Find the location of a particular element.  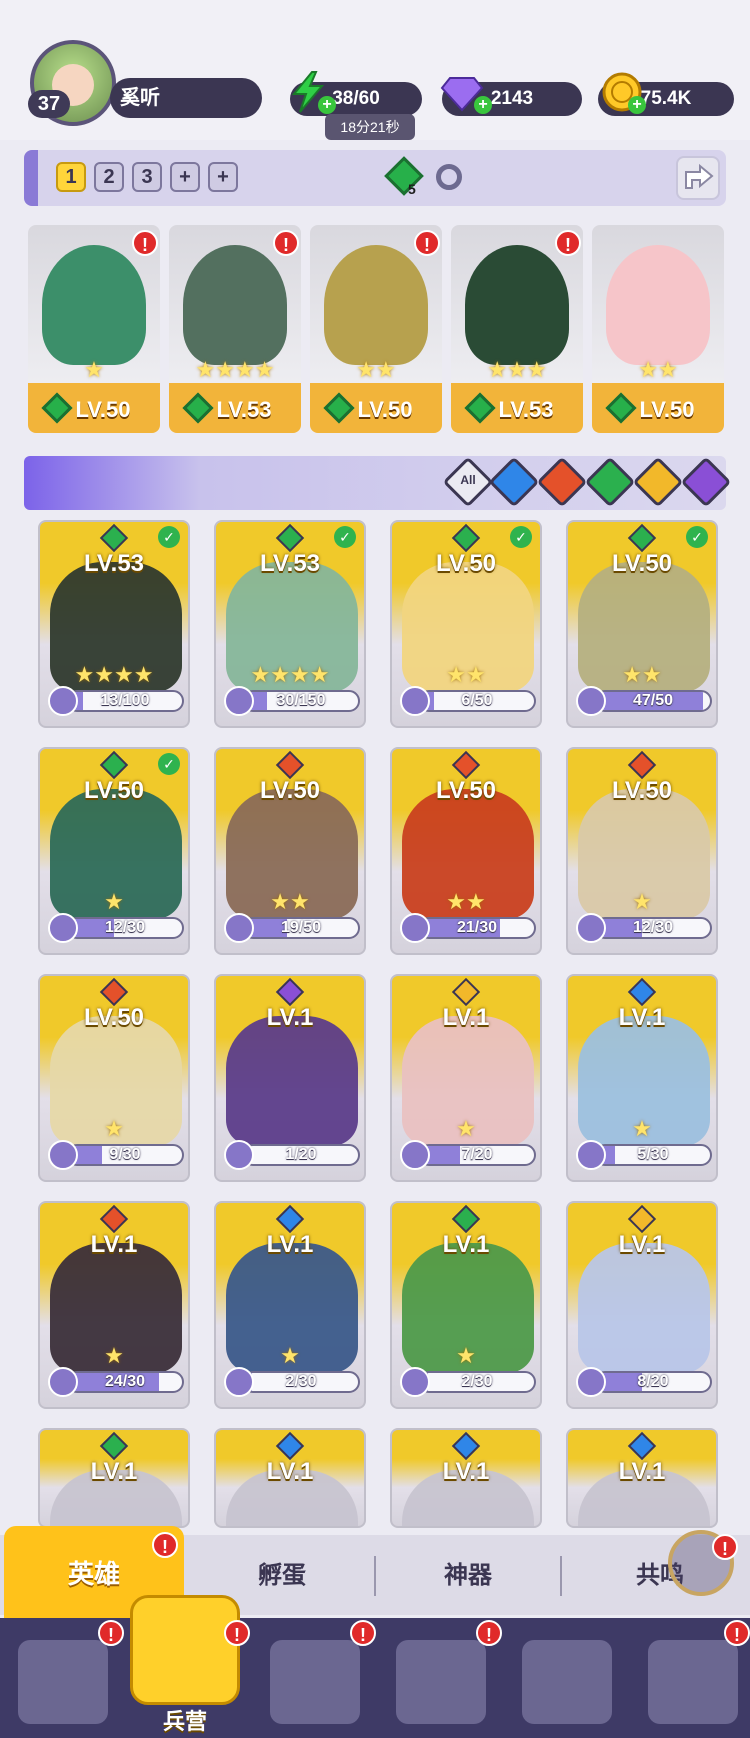

progress-text: 5/30 is located at coordinates (653, 1154).